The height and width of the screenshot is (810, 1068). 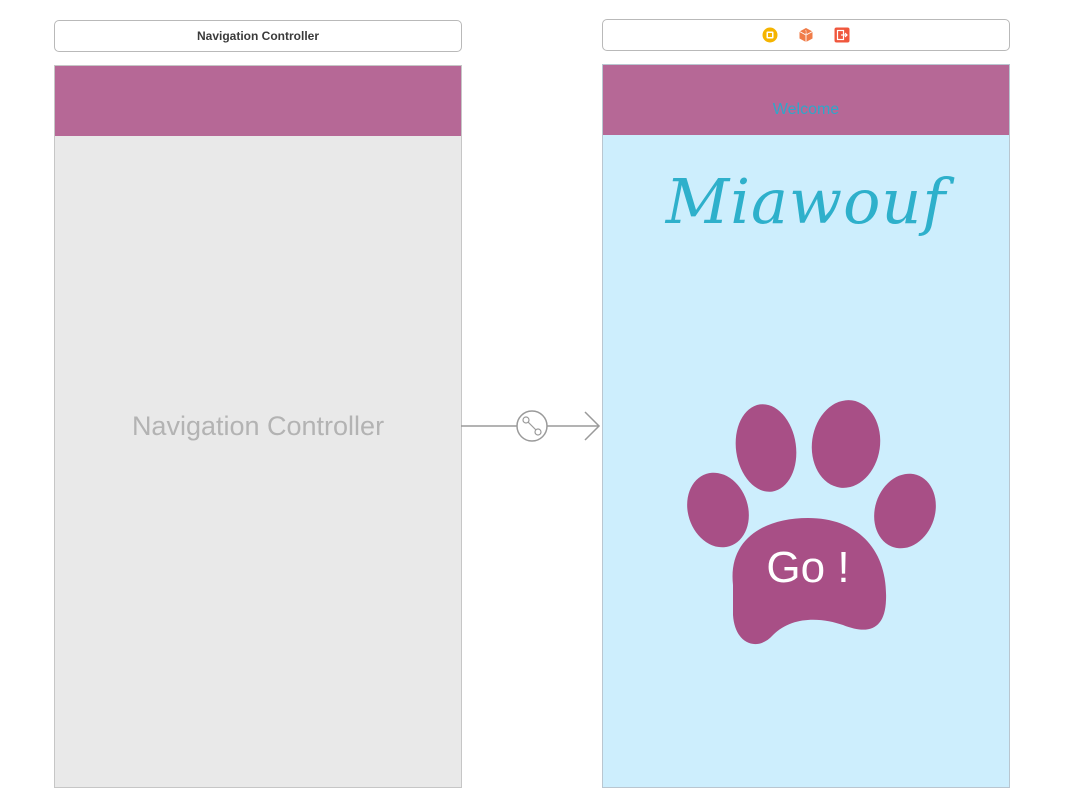 I want to click on scene-title: Navigation Controller, so click(x=257, y=36).